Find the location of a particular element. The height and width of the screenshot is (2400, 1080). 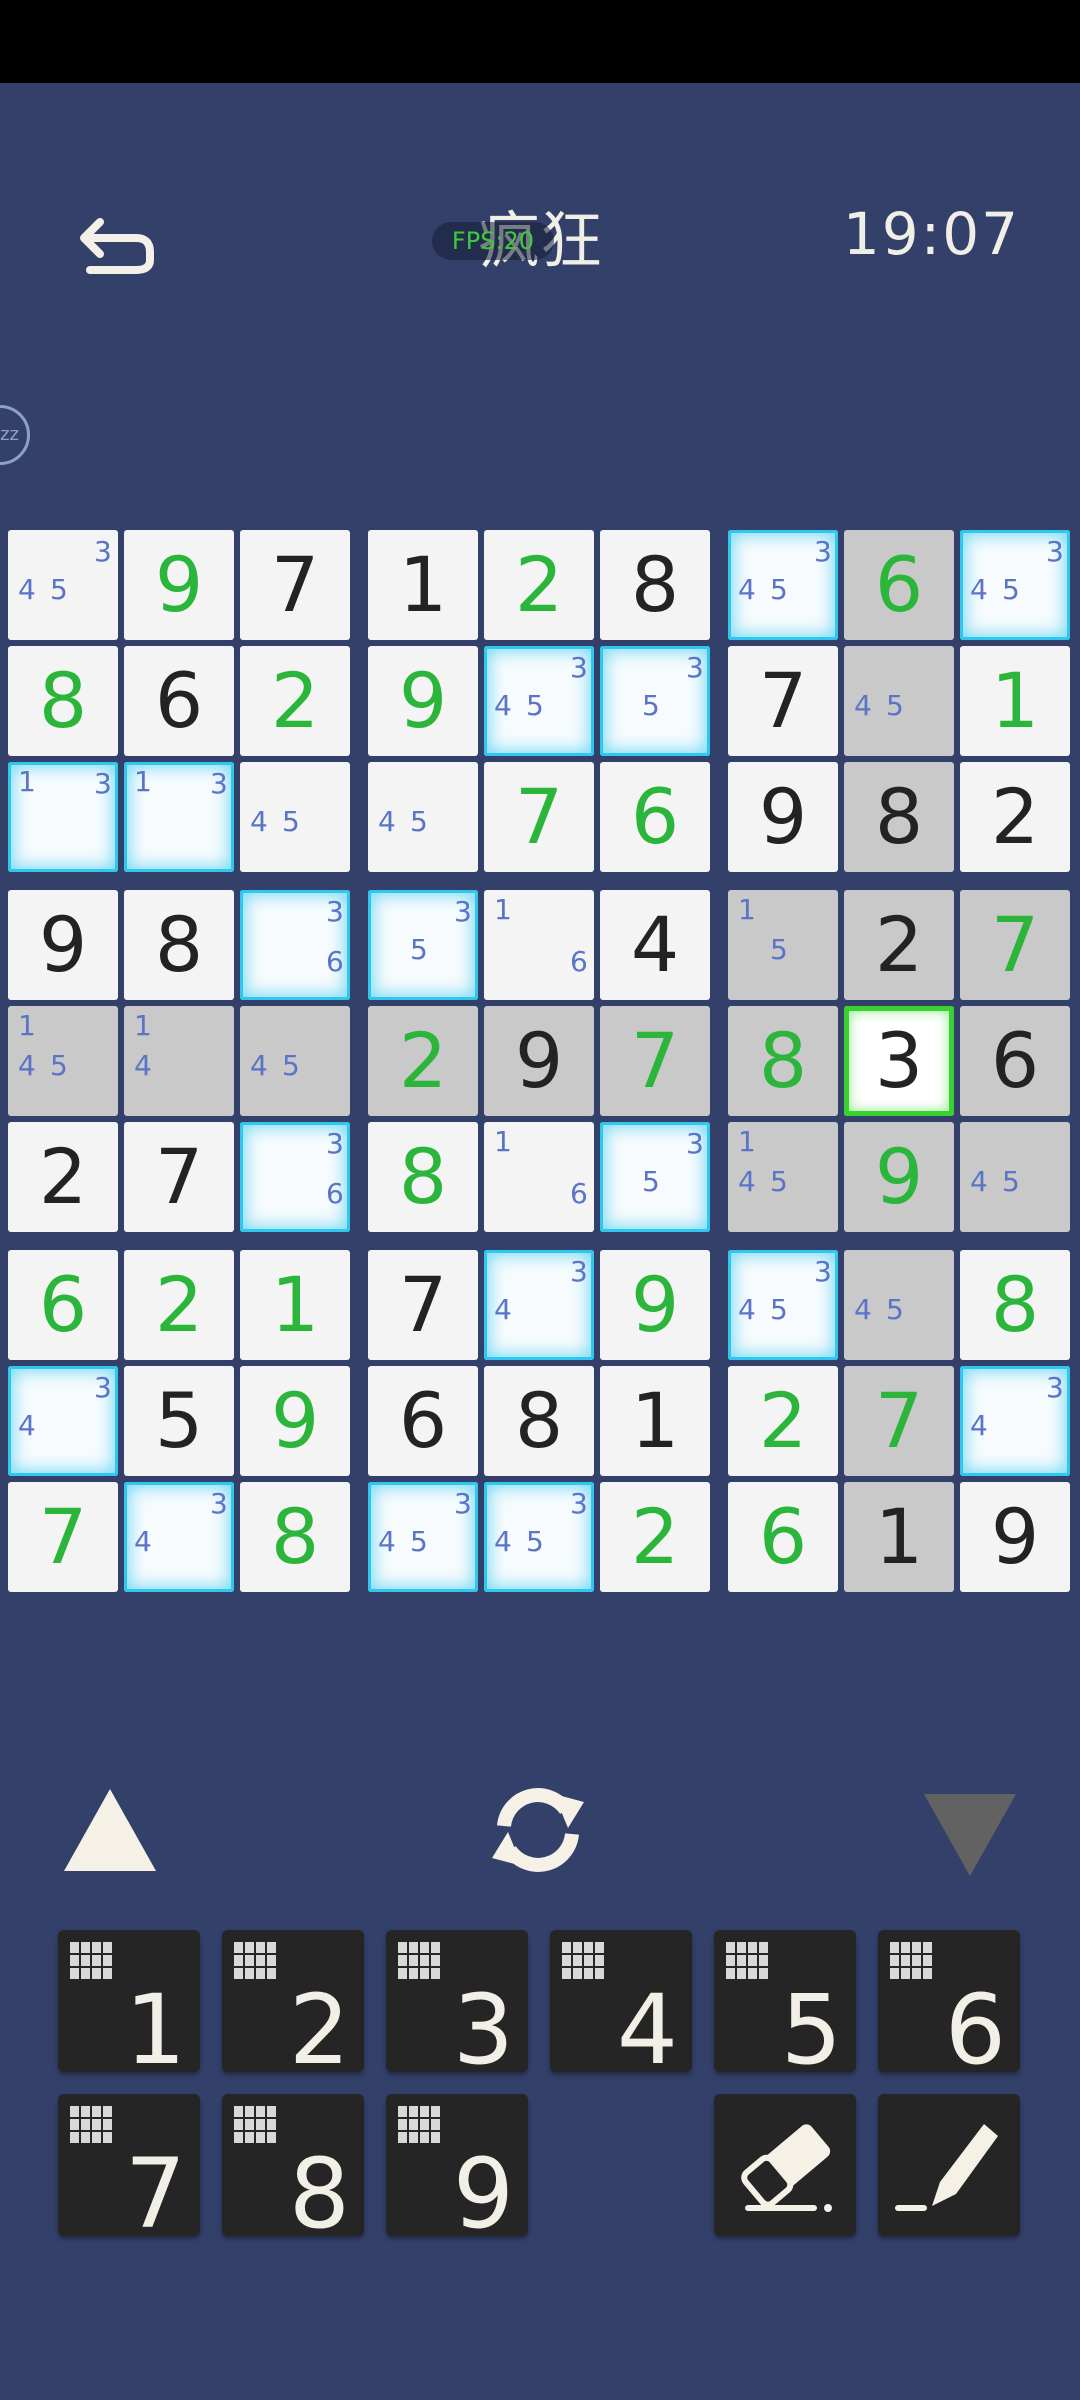

number-key: 4 is located at coordinates (621, 2004).